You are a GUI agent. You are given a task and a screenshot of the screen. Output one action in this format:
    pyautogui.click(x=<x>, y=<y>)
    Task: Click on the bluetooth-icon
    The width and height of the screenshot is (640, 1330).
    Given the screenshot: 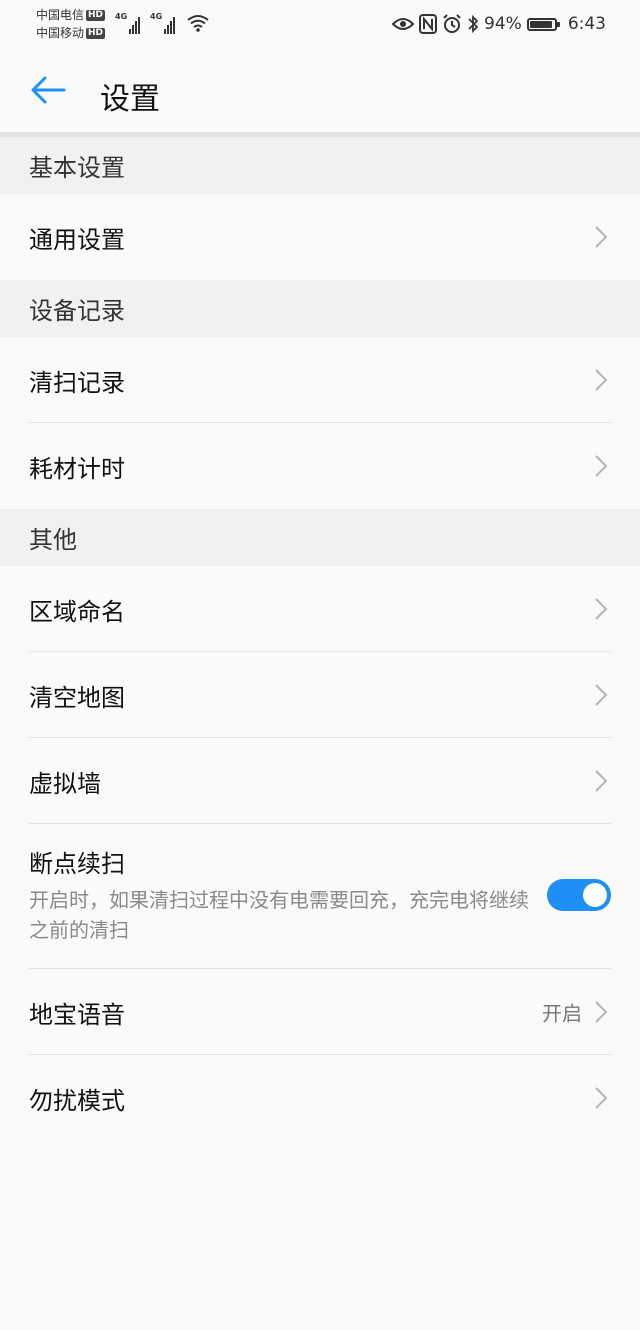 What is the action you would take?
    pyautogui.click(x=473, y=24)
    